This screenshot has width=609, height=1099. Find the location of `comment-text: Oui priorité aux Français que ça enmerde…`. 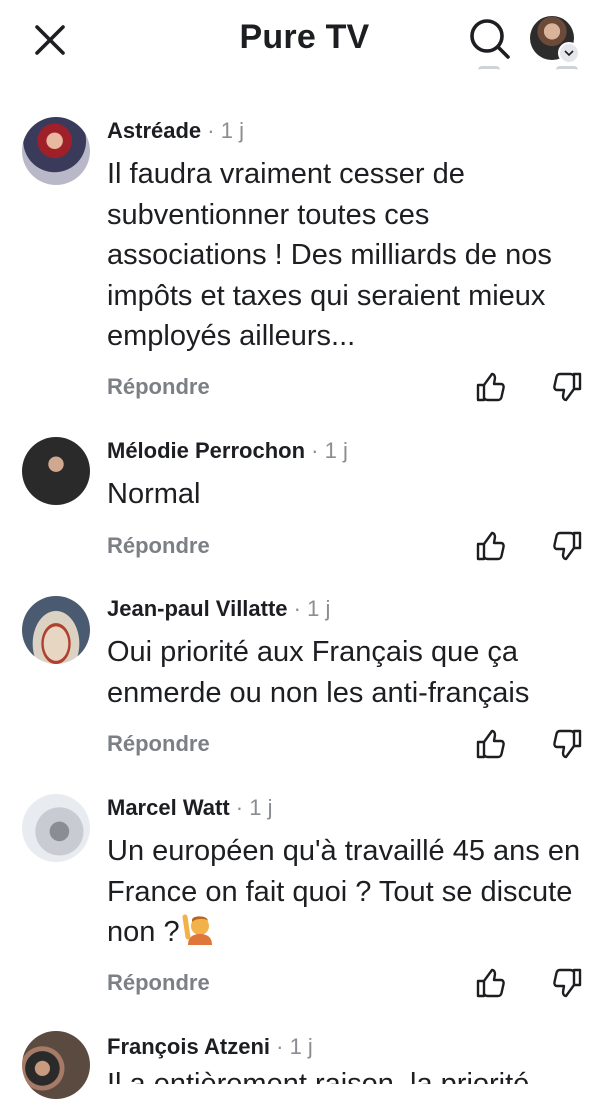

comment-text: Oui priorité aux Français que ça enmerde… is located at coordinates (318, 672).